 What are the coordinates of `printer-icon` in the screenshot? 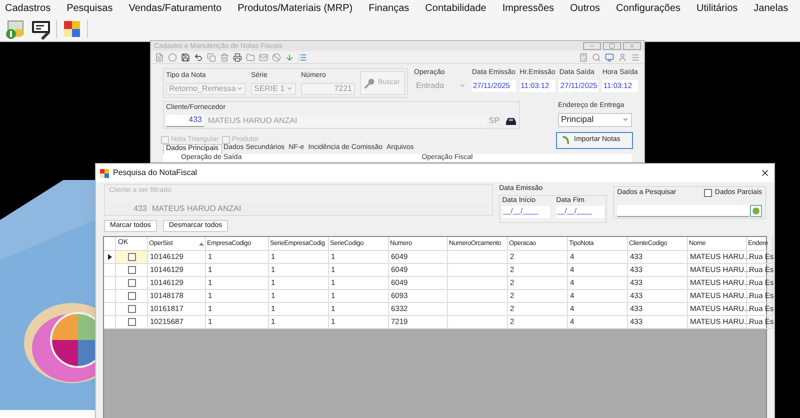 It's located at (237, 57).